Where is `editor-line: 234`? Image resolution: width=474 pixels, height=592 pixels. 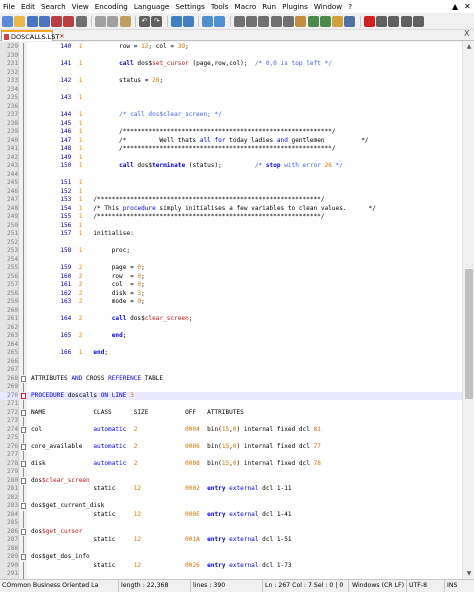 editor-line: 234 is located at coordinates (231, 89).